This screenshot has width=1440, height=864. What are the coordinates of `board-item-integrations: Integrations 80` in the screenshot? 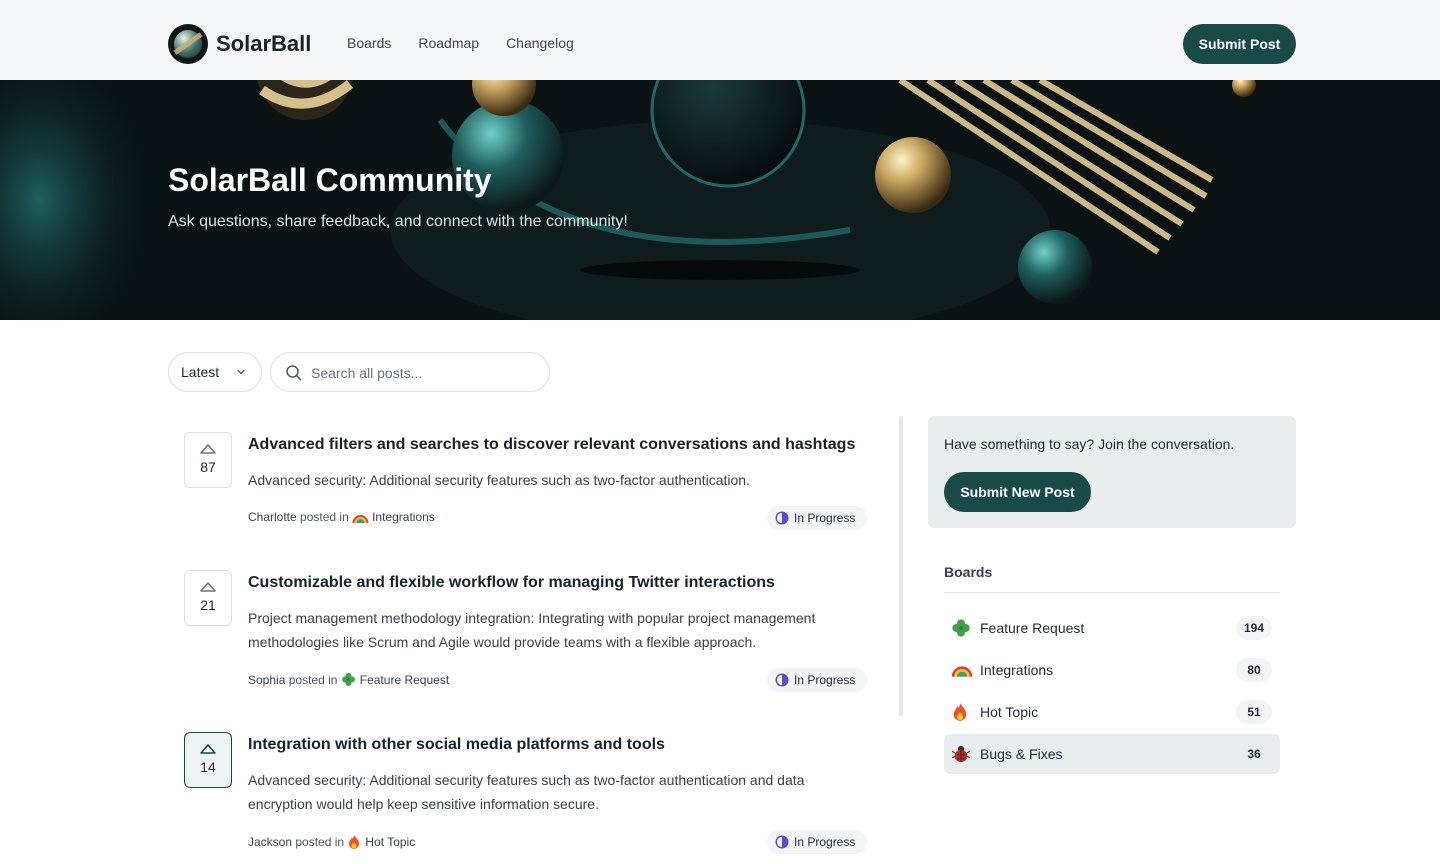 It's located at (1112, 670).